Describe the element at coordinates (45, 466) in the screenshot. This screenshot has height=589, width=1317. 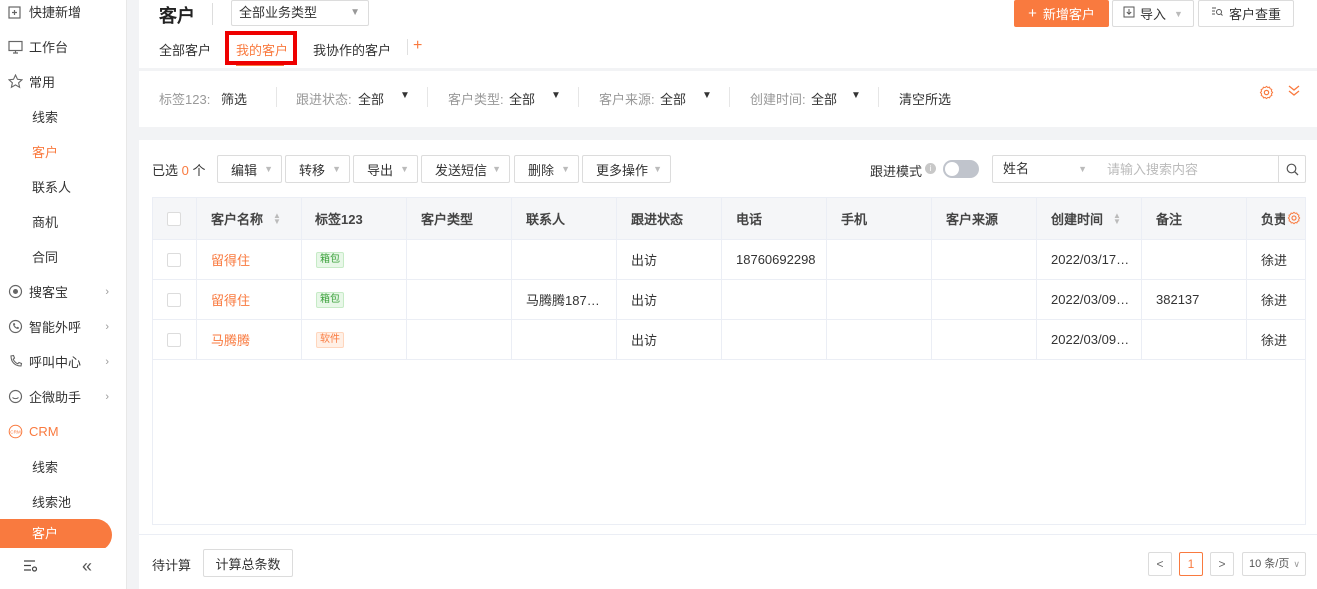
I see `sidebar-subitem-crm-leads: 线索` at that location.